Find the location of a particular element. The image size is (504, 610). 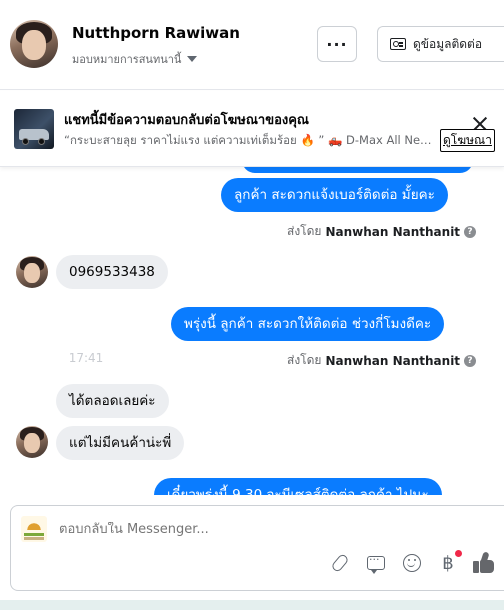

notification-dot is located at coordinates (458, 553).